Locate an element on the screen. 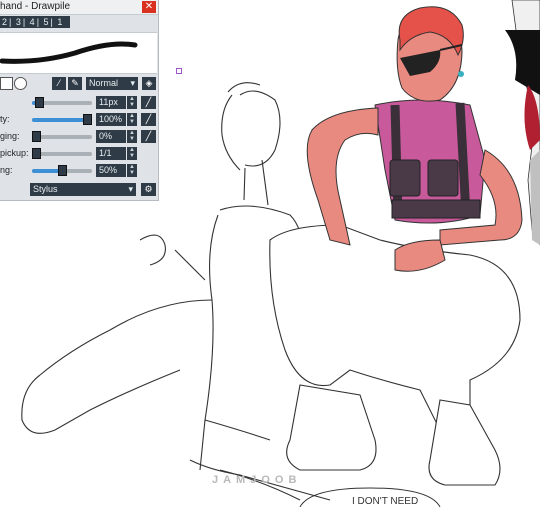  brush-slot: 4 is located at coordinates (32, 22).